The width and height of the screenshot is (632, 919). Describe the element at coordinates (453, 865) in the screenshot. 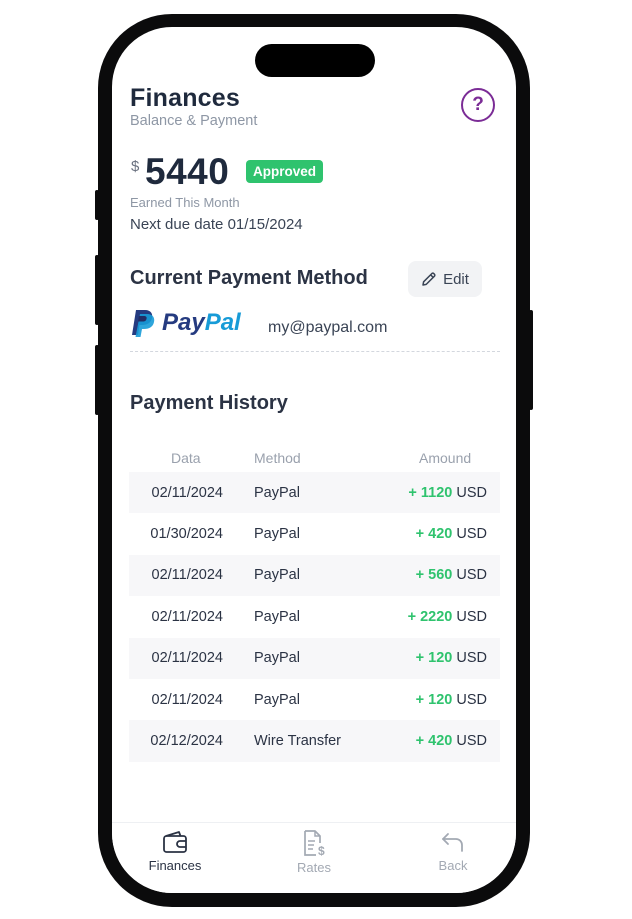

I see `tab-label-back: Back` at that location.